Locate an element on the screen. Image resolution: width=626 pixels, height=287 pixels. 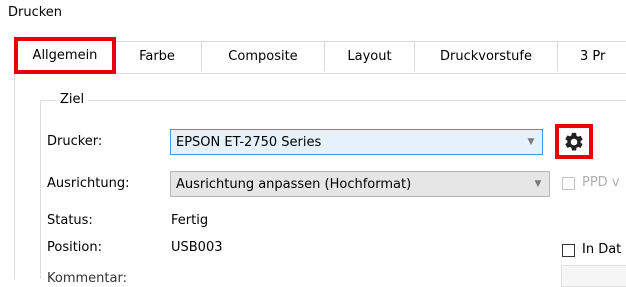
orientation-label: Ausrichtung: is located at coordinates (88, 183).